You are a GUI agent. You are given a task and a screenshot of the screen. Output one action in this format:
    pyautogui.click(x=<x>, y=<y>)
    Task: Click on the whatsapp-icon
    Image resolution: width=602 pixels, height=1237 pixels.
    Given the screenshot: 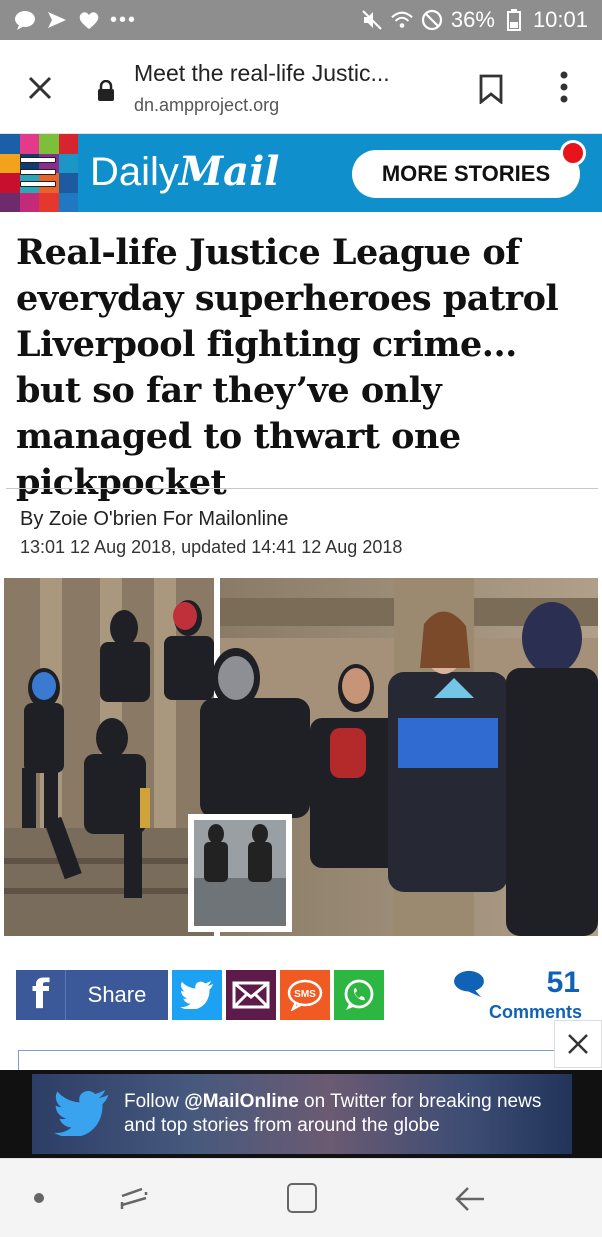 What is the action you would take?
    pyautogui.click(x=359, y=994)
    